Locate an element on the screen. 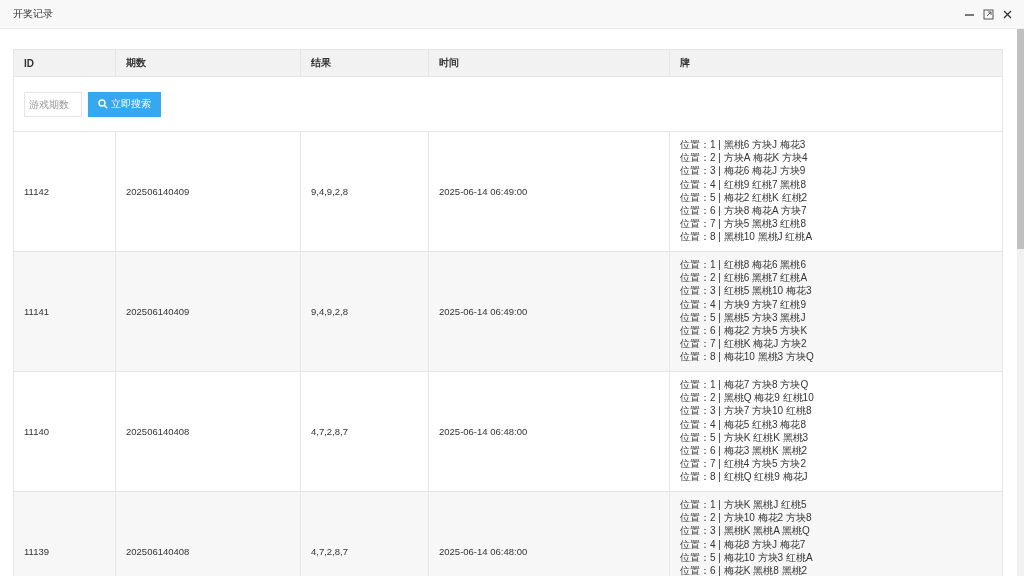 This screenshot has width=1024, height=576. card-line: 位置：2 | 方块A 梅花K 方块4 is located at coordinates (744, 158).